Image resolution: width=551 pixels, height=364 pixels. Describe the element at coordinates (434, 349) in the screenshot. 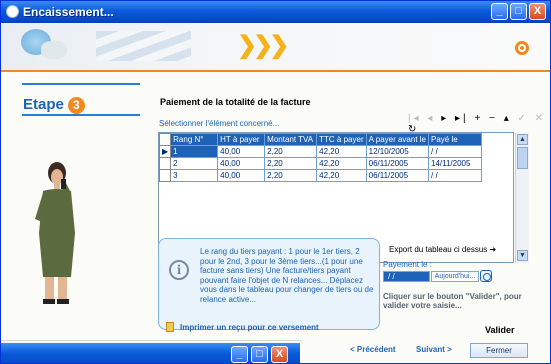

I see `next-button: Suivant >` at that location.